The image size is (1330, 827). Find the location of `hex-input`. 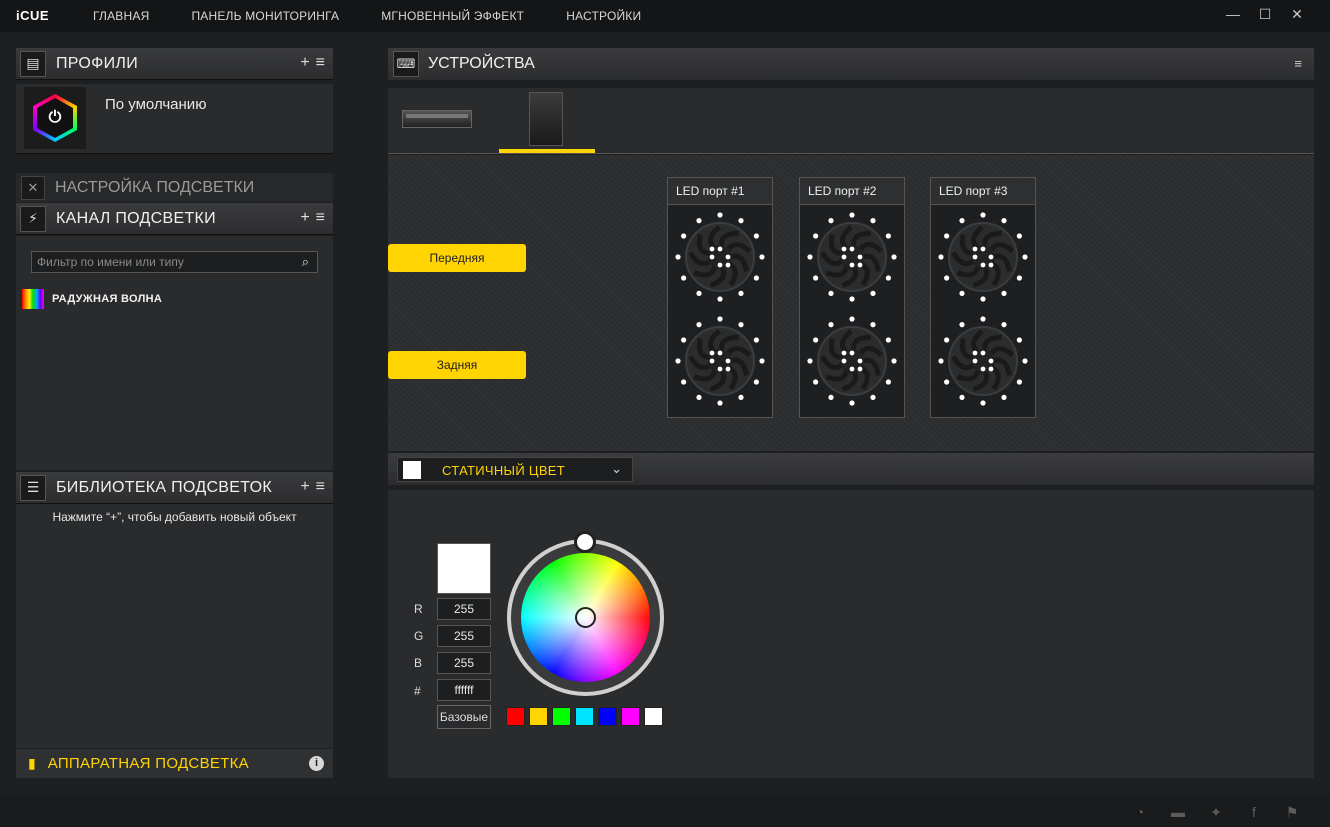

hex-input is located at coordinates (464, 690).